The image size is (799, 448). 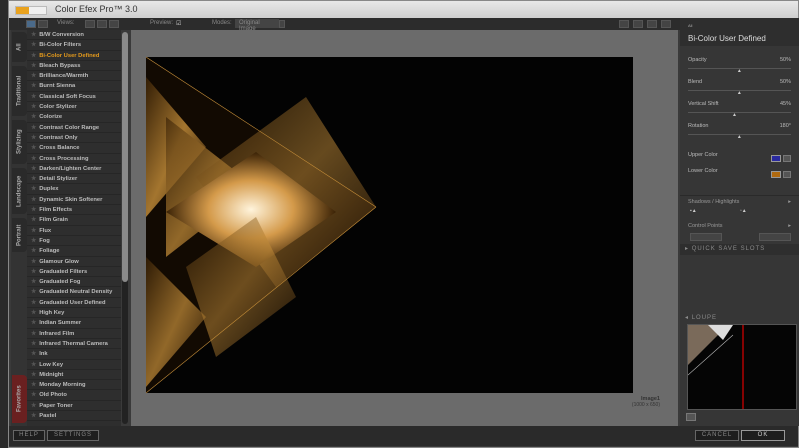 I want to click on param-slider-rotation: Rotation 180° ▲, so click(x=739, y=130).